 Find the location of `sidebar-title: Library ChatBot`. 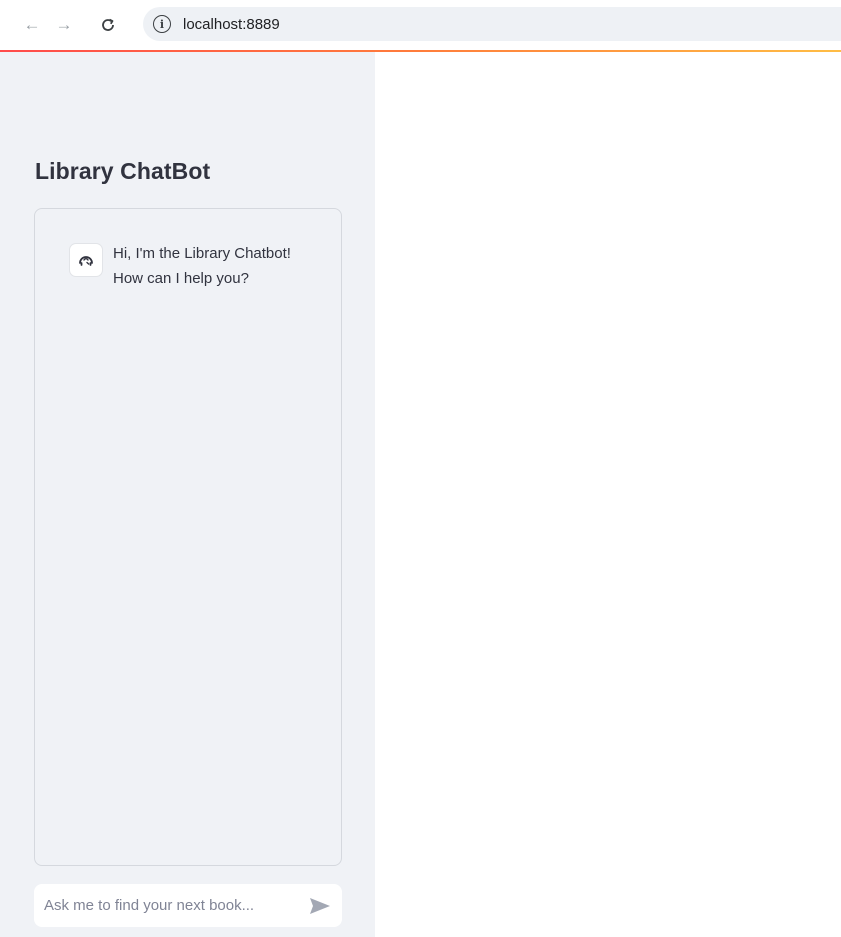

sidebar-title: Library ChatBot is located at coordinates (123, 171).